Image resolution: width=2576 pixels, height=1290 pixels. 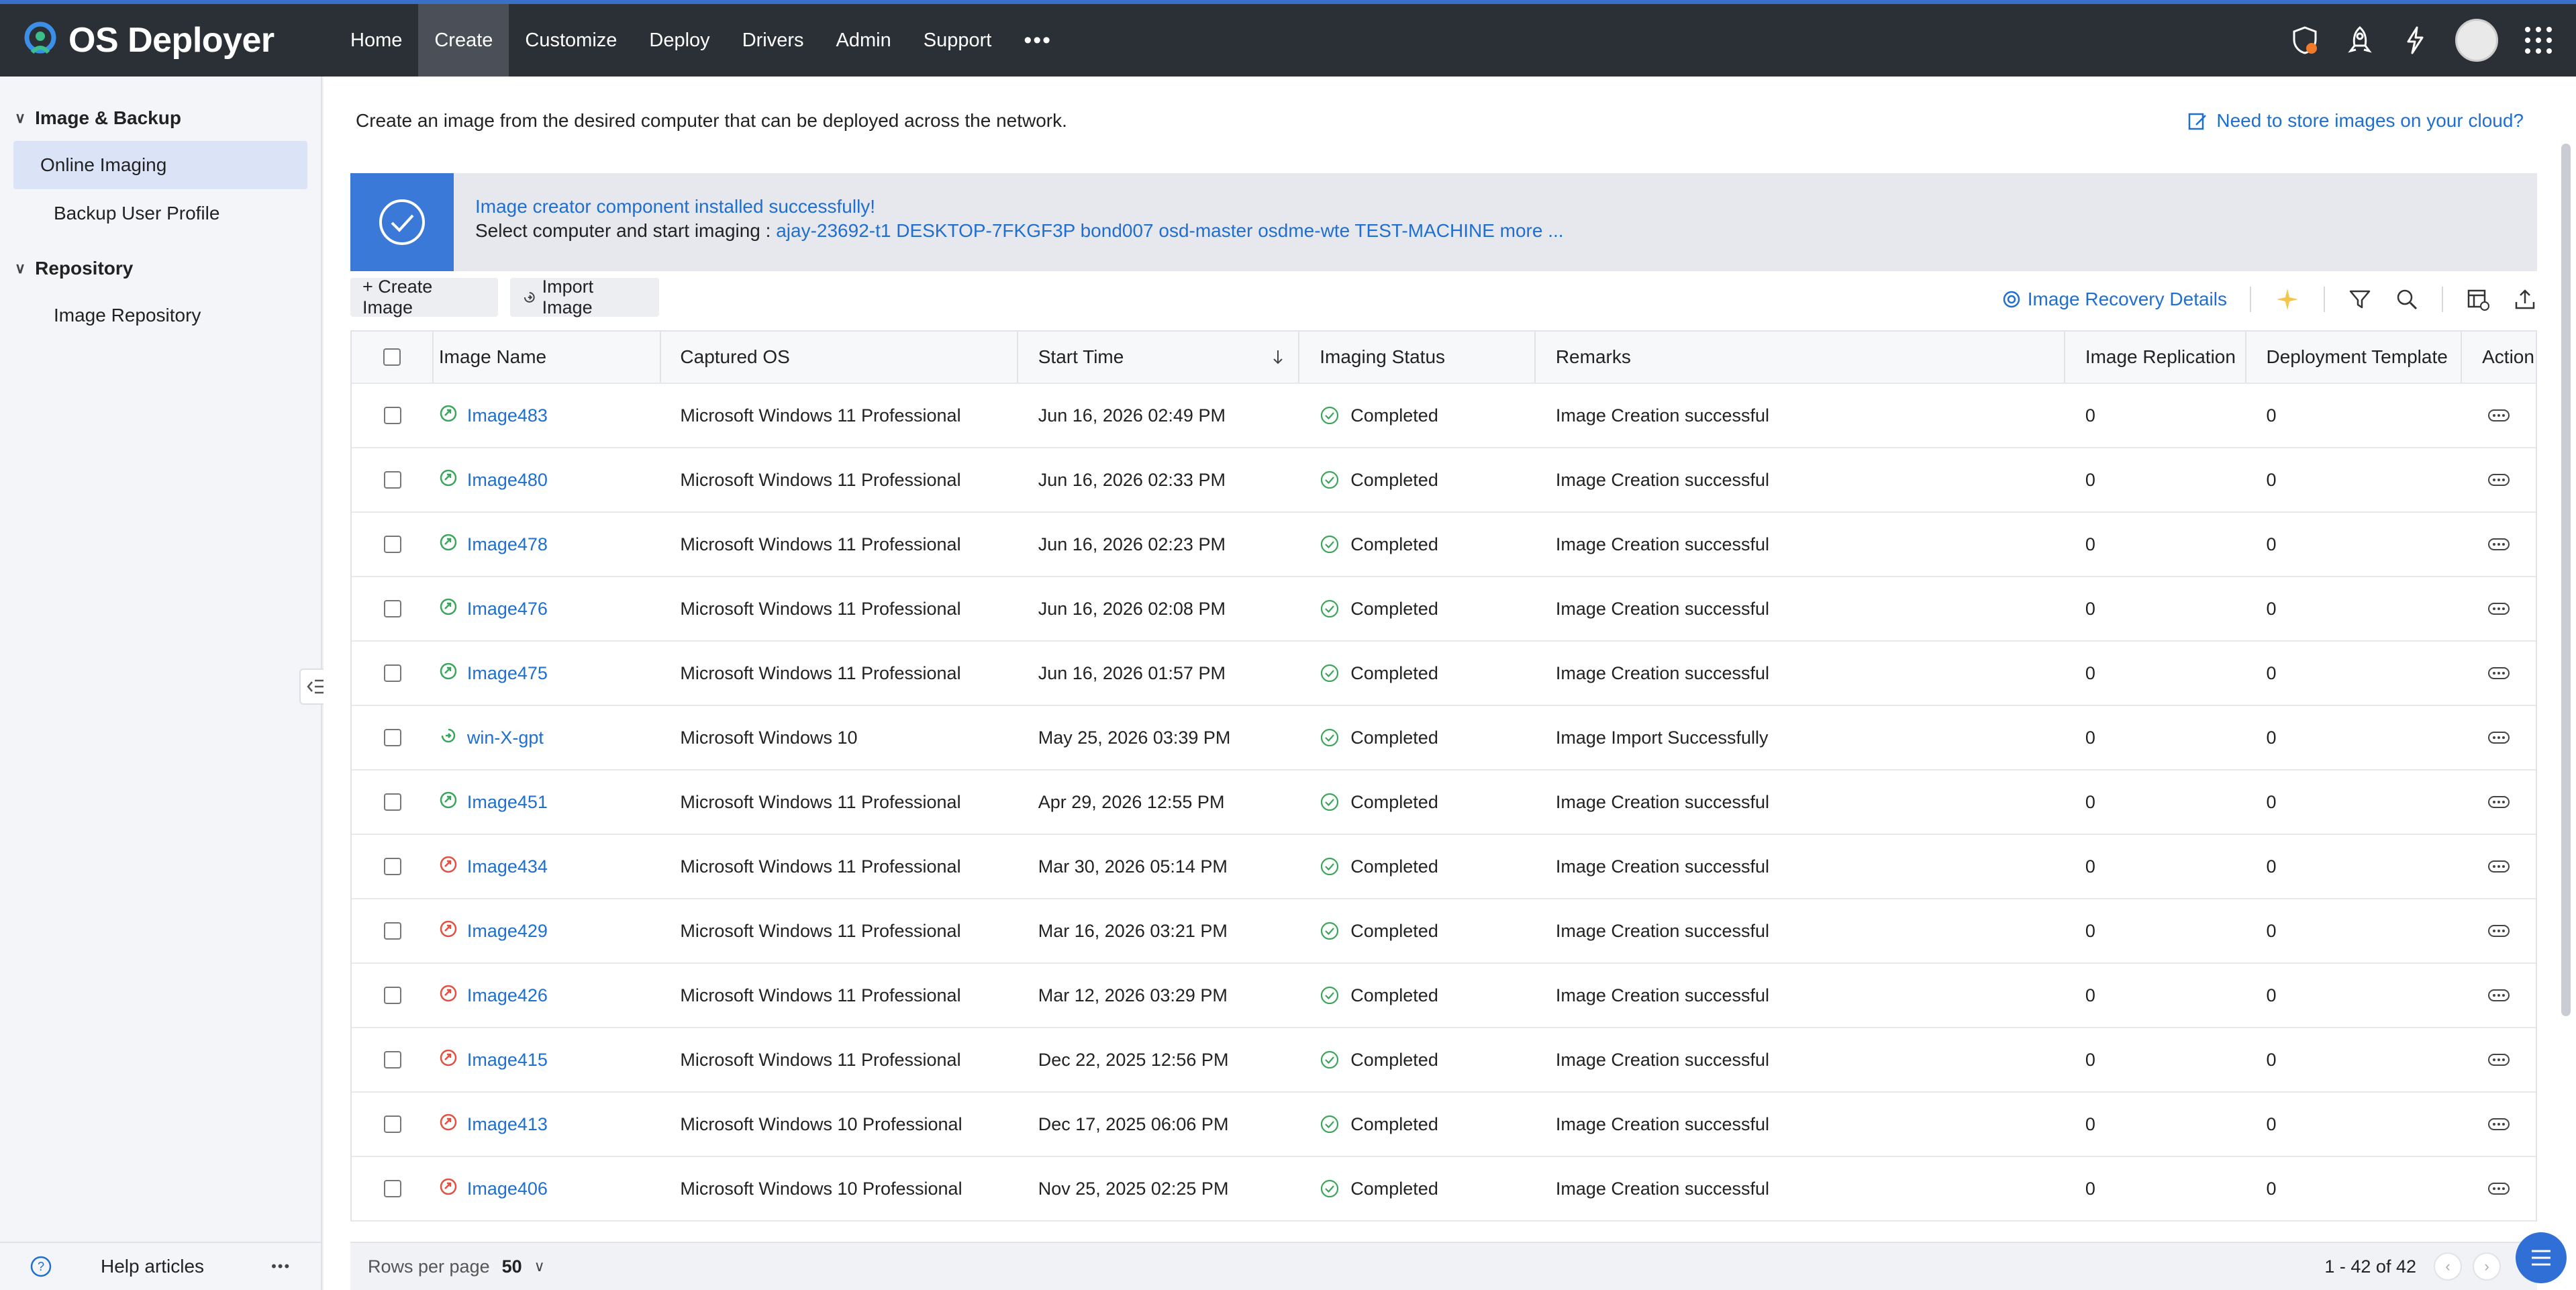 What do you see at coordinates (493, 1124) in the screenshot?
I see `image-name-link: Image413` at bounding box center [493, 1124].